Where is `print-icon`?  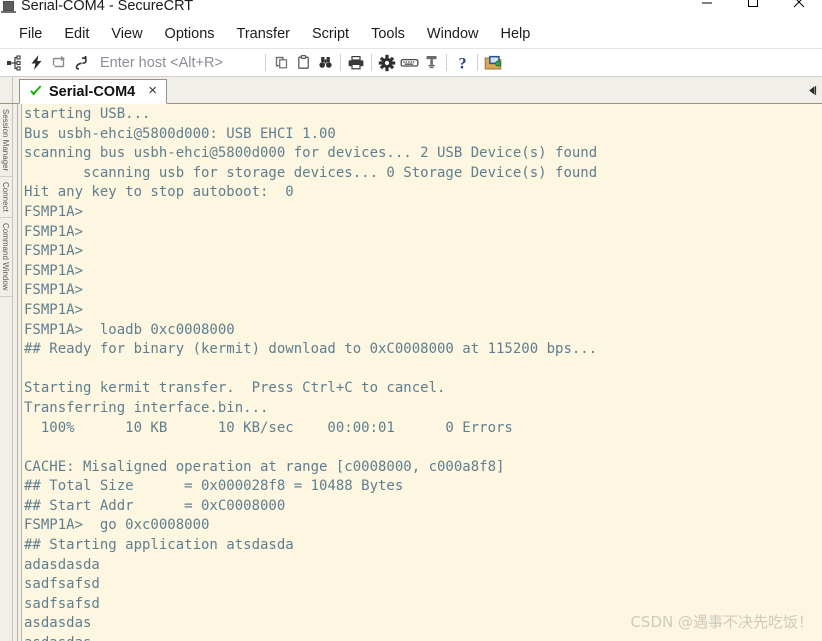 print-icon is located at coordinates (356, 63).